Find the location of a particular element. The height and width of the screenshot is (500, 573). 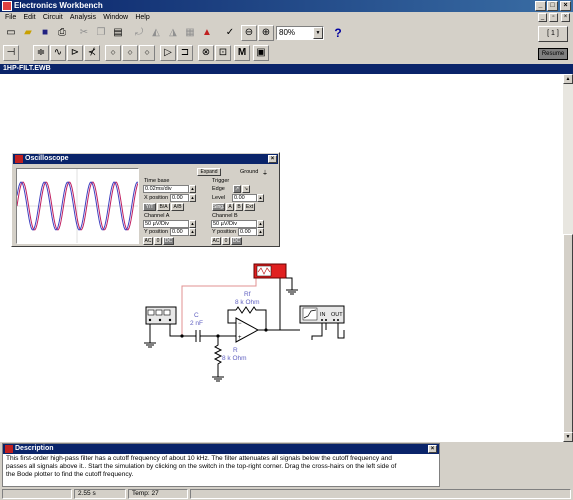

mode-ab-button: A/B is located at coordinates (177, 207).